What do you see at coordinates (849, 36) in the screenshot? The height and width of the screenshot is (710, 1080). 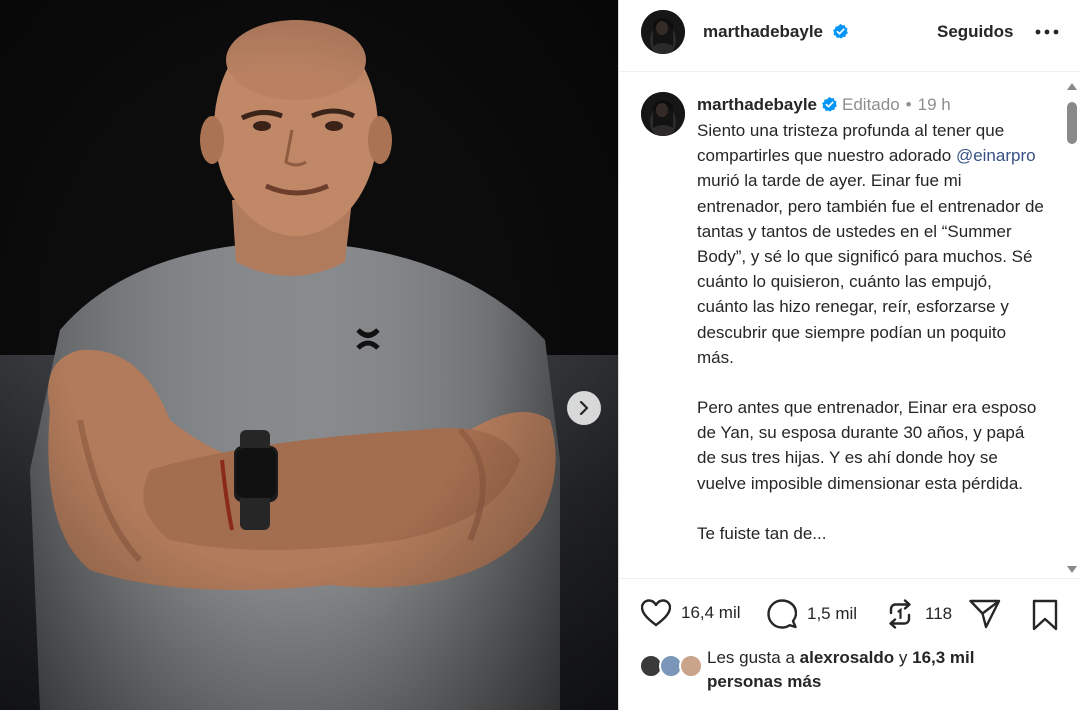 I see `post-header: marthadebayle Seguidos` at bounding box center [849, 36].